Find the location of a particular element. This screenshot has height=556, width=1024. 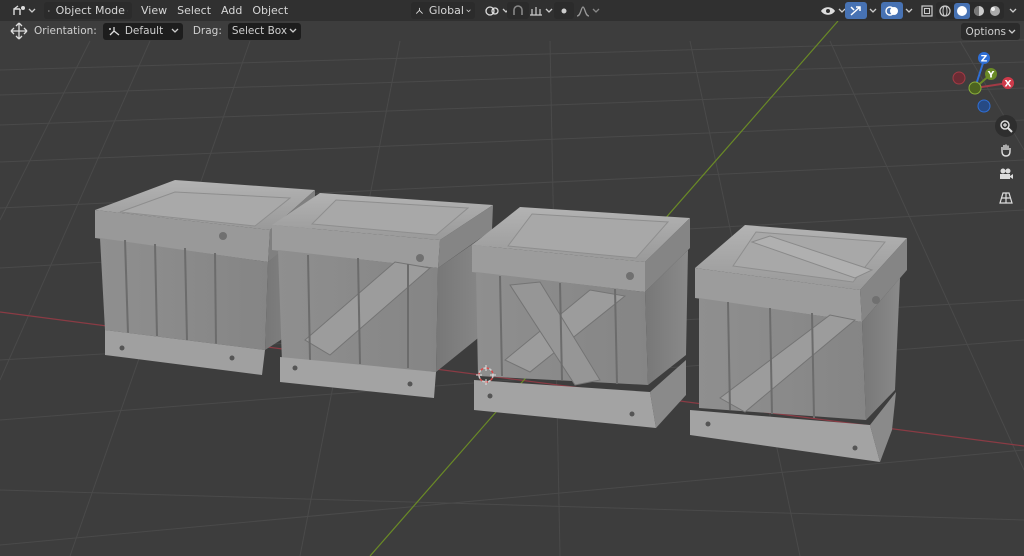

shading-switcher is located at coordinates (970, 10).